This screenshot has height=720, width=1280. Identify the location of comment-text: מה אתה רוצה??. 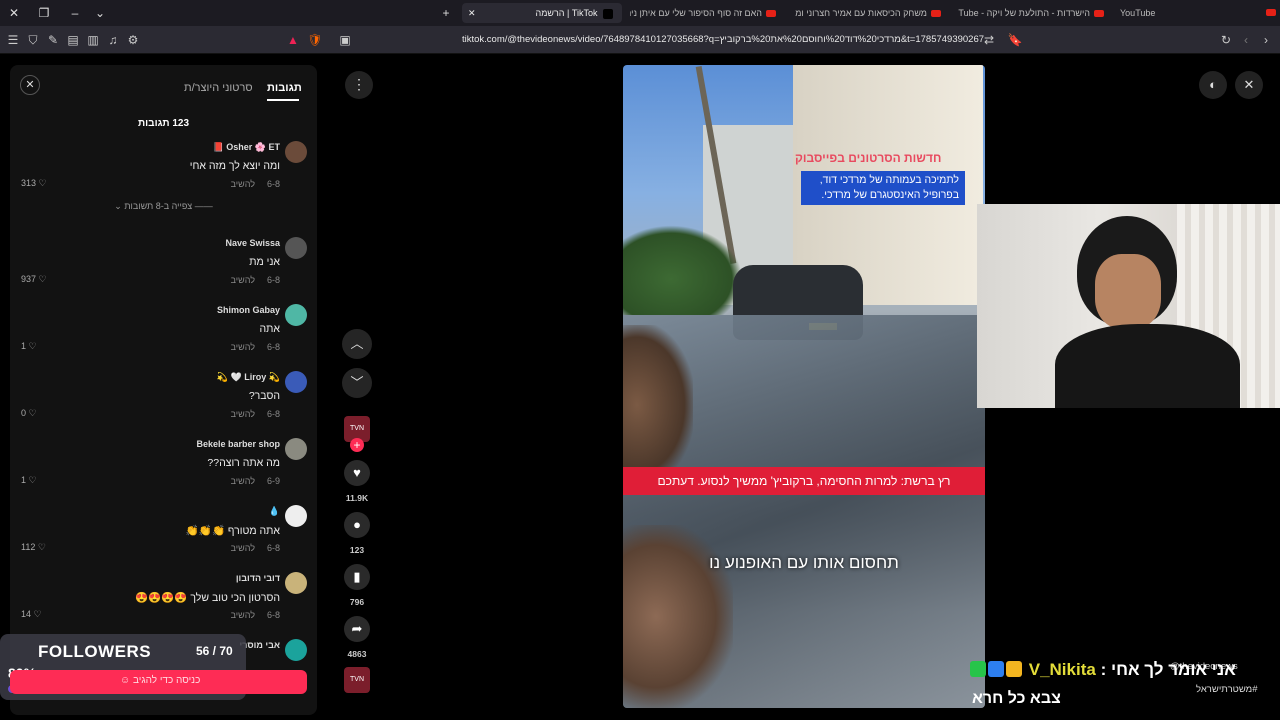
(243, 463).